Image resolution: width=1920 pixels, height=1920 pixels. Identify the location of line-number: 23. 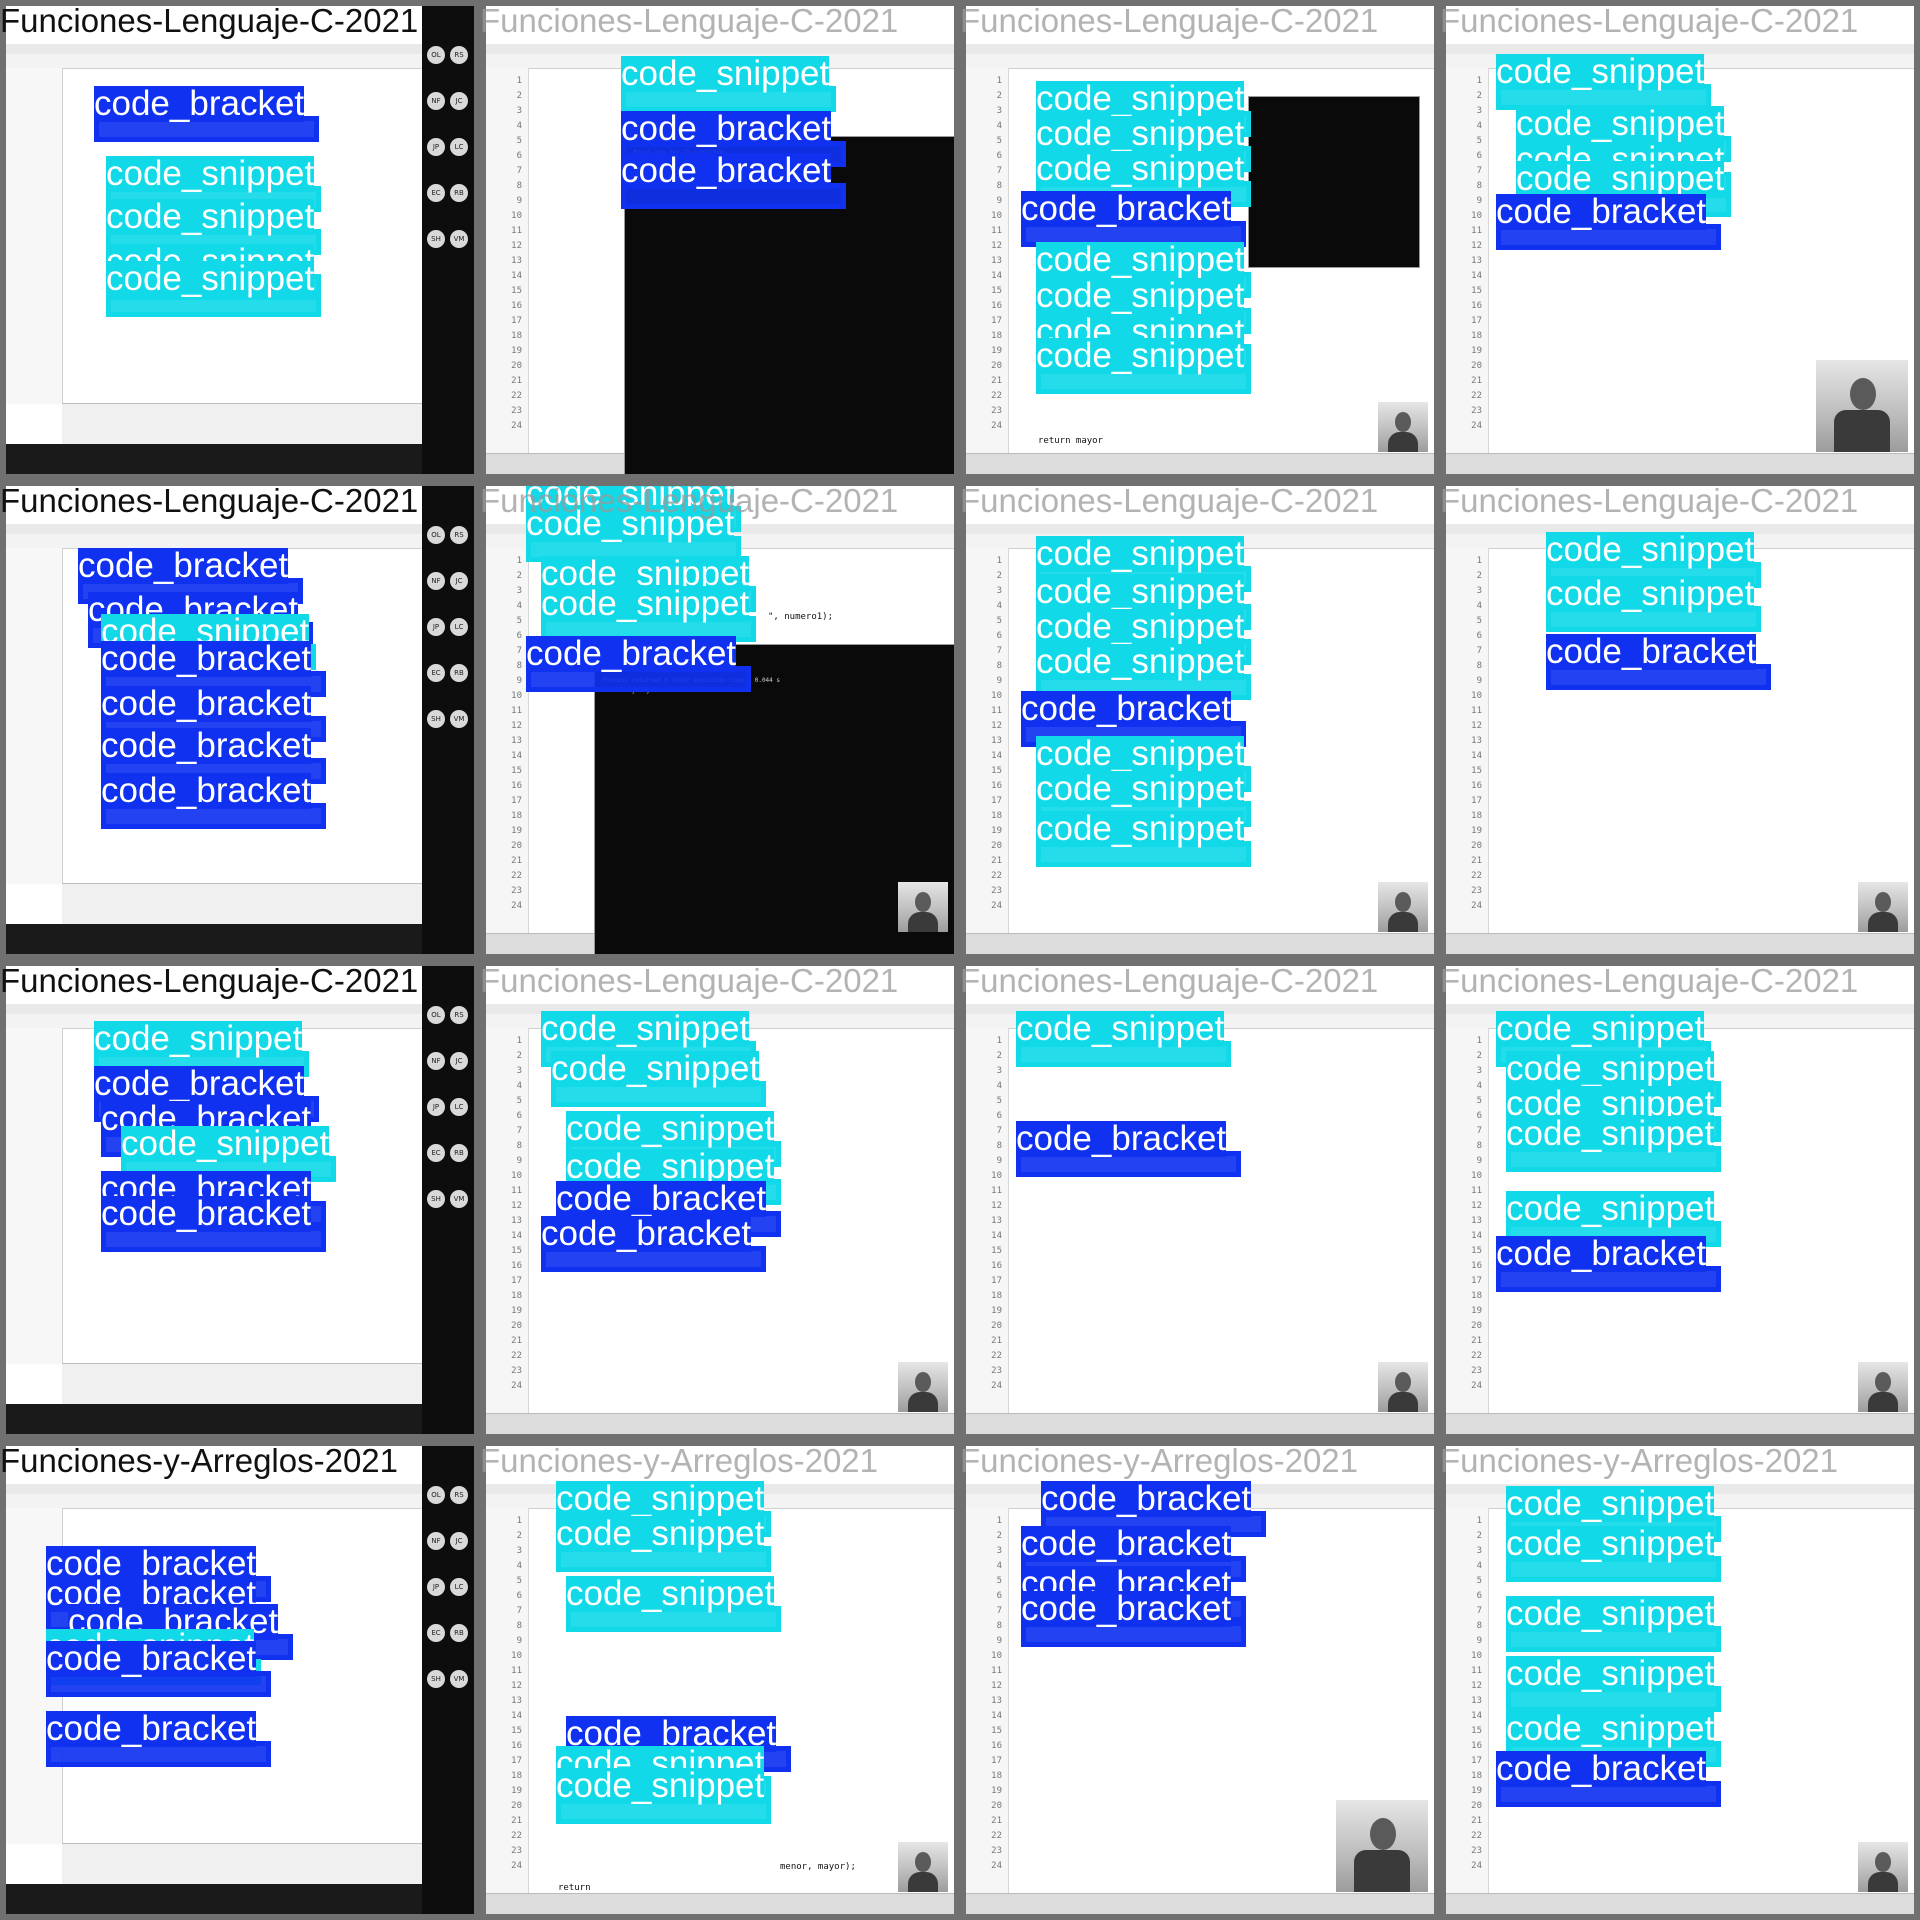
(996, 891).